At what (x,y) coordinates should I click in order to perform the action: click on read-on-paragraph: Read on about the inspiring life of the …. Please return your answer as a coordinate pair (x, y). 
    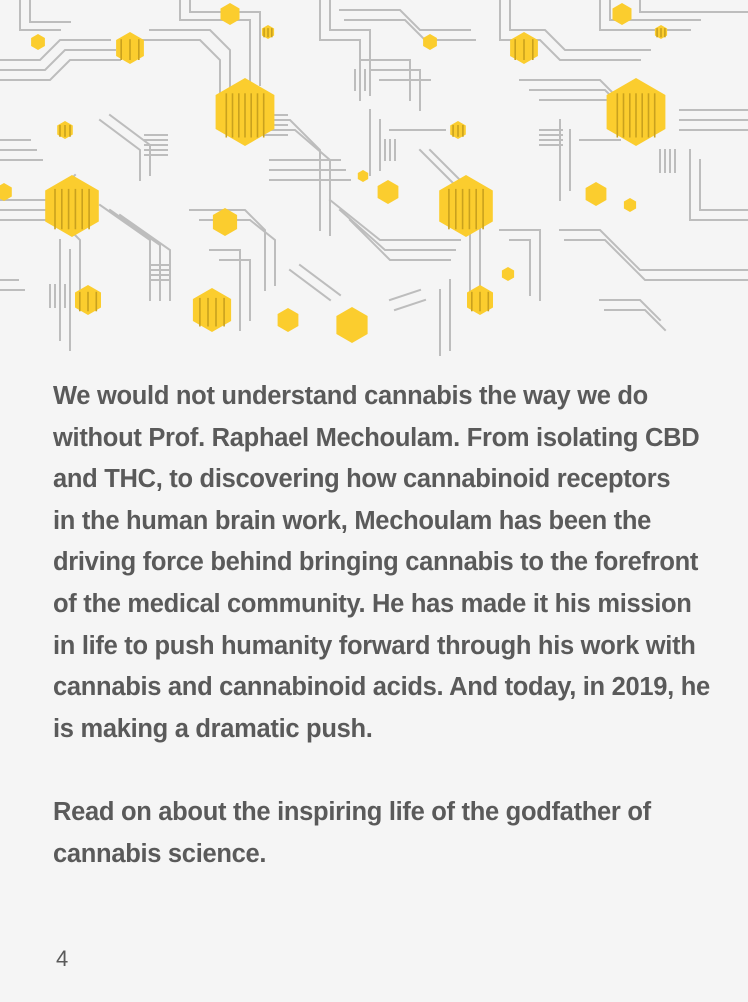
    Looking at the image, I should click on (352, 832).